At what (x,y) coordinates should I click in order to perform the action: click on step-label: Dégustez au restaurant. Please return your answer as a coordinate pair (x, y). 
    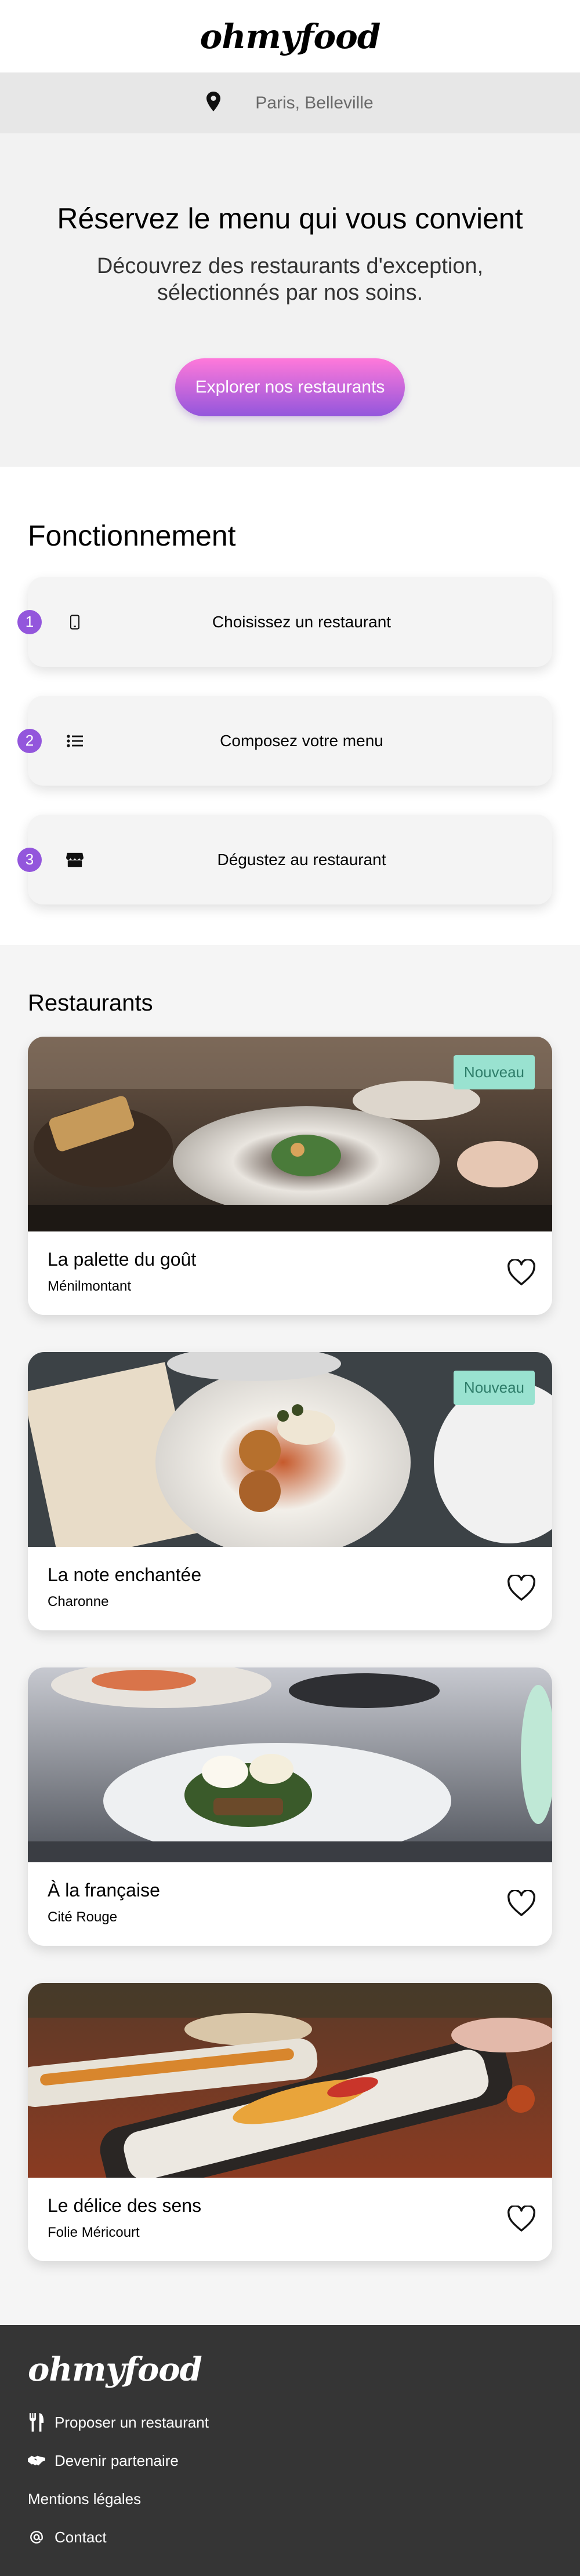
    Looking at the image, I should click on (301, 859).